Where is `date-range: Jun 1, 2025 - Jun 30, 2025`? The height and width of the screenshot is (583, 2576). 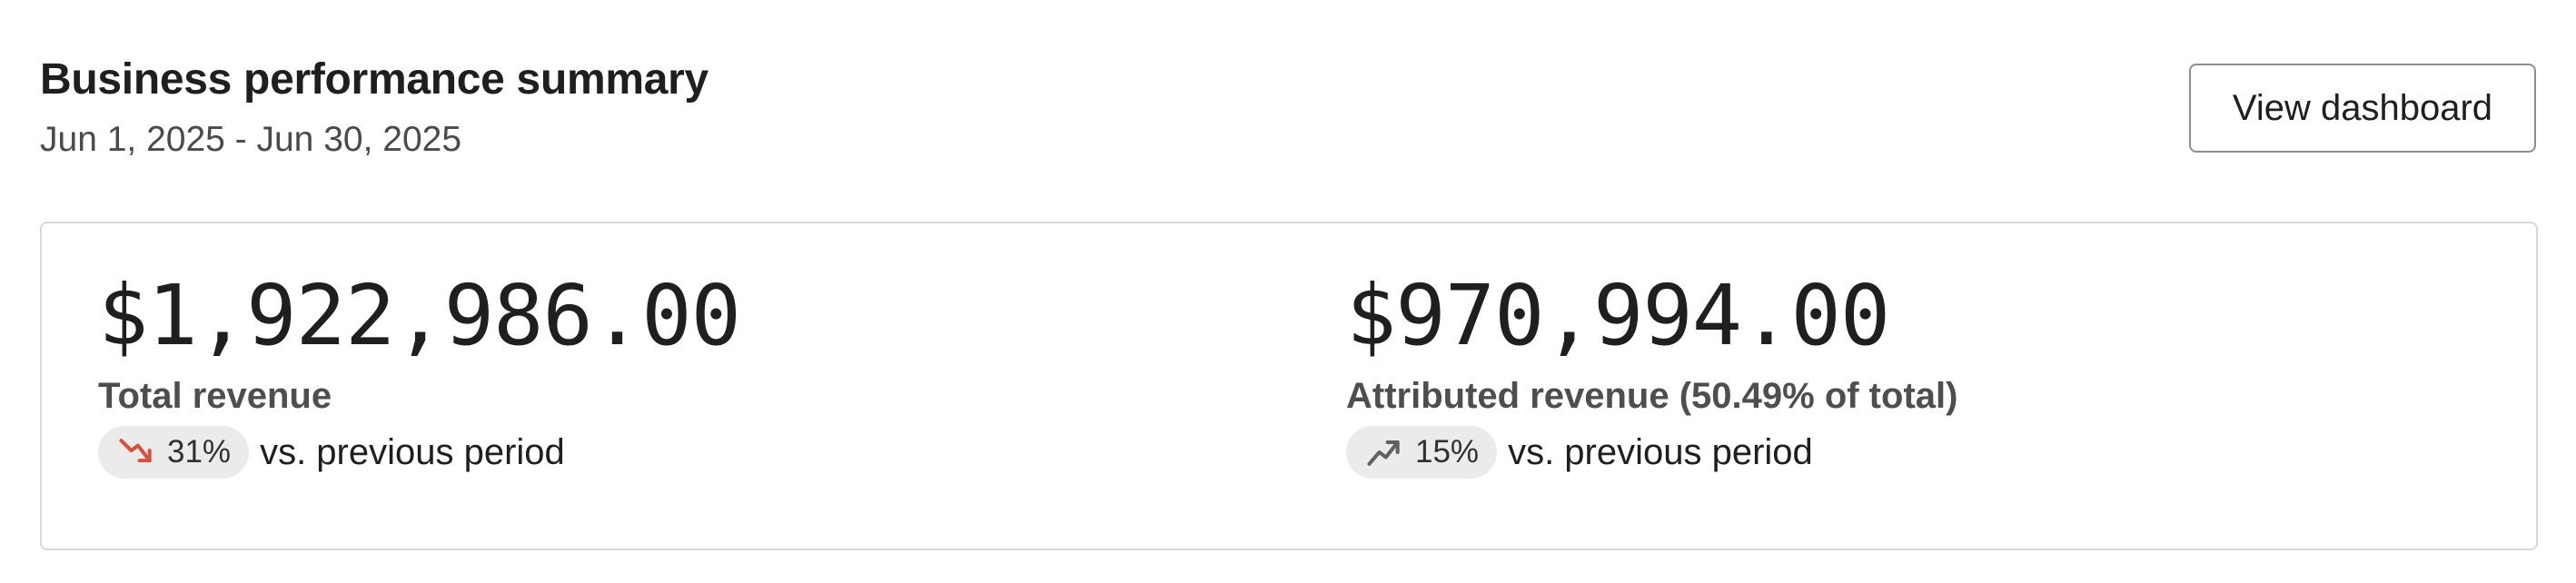 date-range: Jun 1, 2025 - Jun 30, 2025 is located at coordinates (251, 140).